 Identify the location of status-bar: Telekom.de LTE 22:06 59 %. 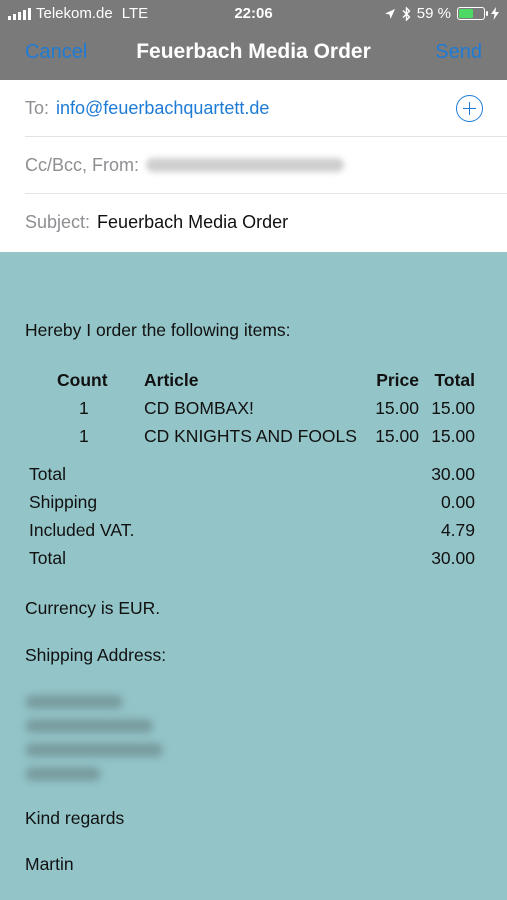
(253, 14).